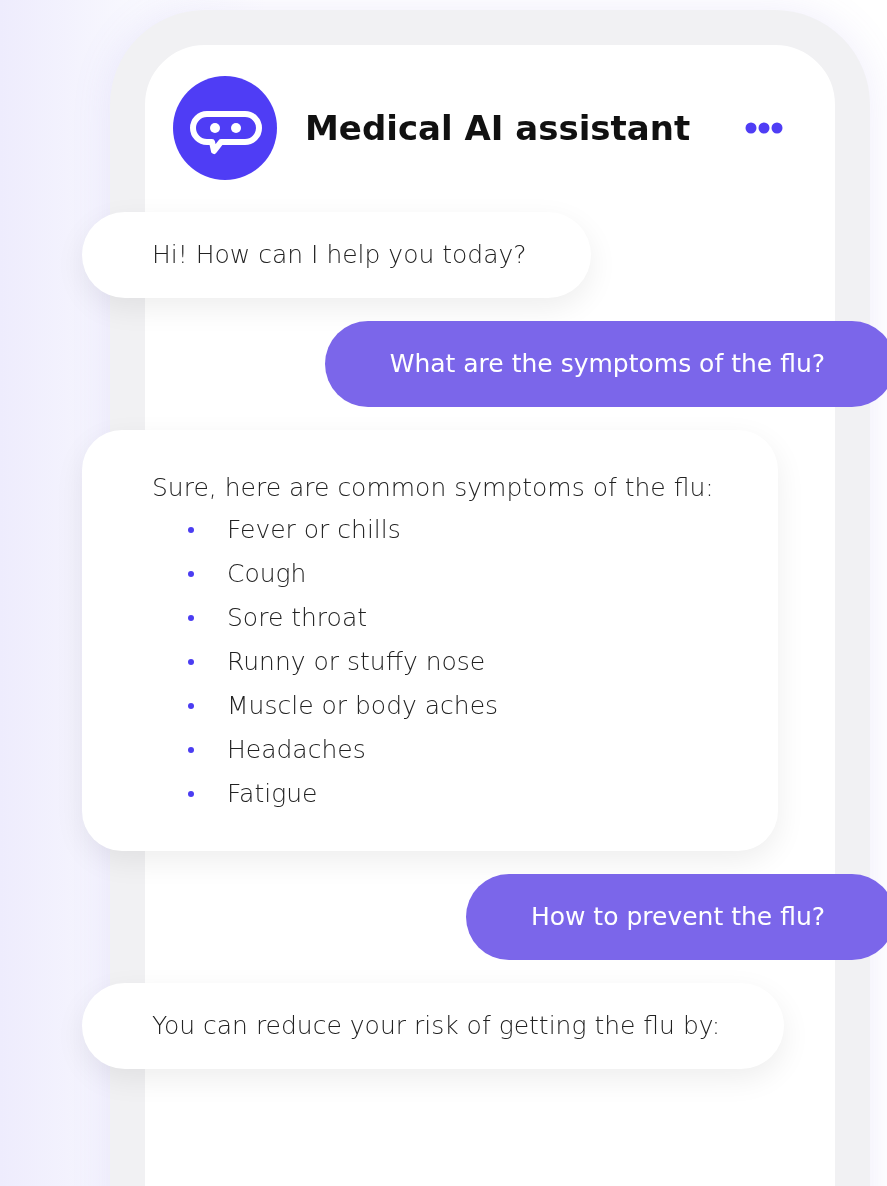  What do you see at coordinates (605, 364) in the screenshot?
I see `user-message: What are the symptoms of the flu?` at bounding box center [605, 364].